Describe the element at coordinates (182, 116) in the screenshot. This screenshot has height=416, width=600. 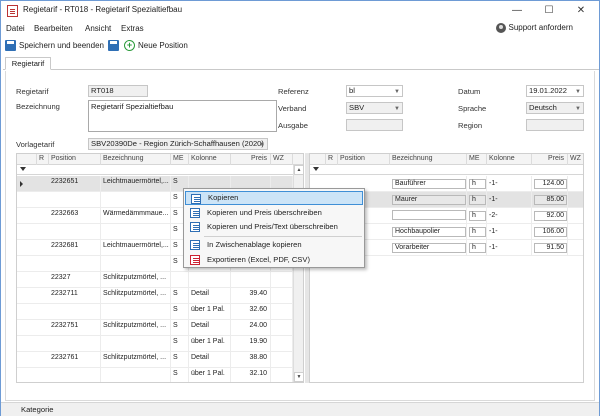
I see `bezeichnung-input: Regietarif Spezialtiefbau` at that location.